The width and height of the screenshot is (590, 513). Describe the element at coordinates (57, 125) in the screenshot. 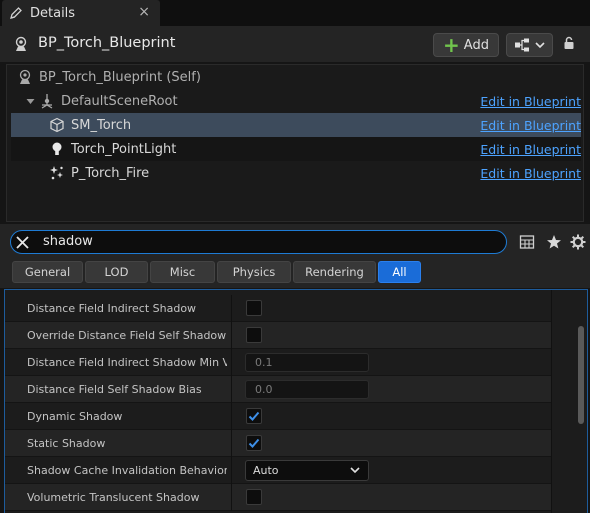

I see `static-mesh-icon` at that location.